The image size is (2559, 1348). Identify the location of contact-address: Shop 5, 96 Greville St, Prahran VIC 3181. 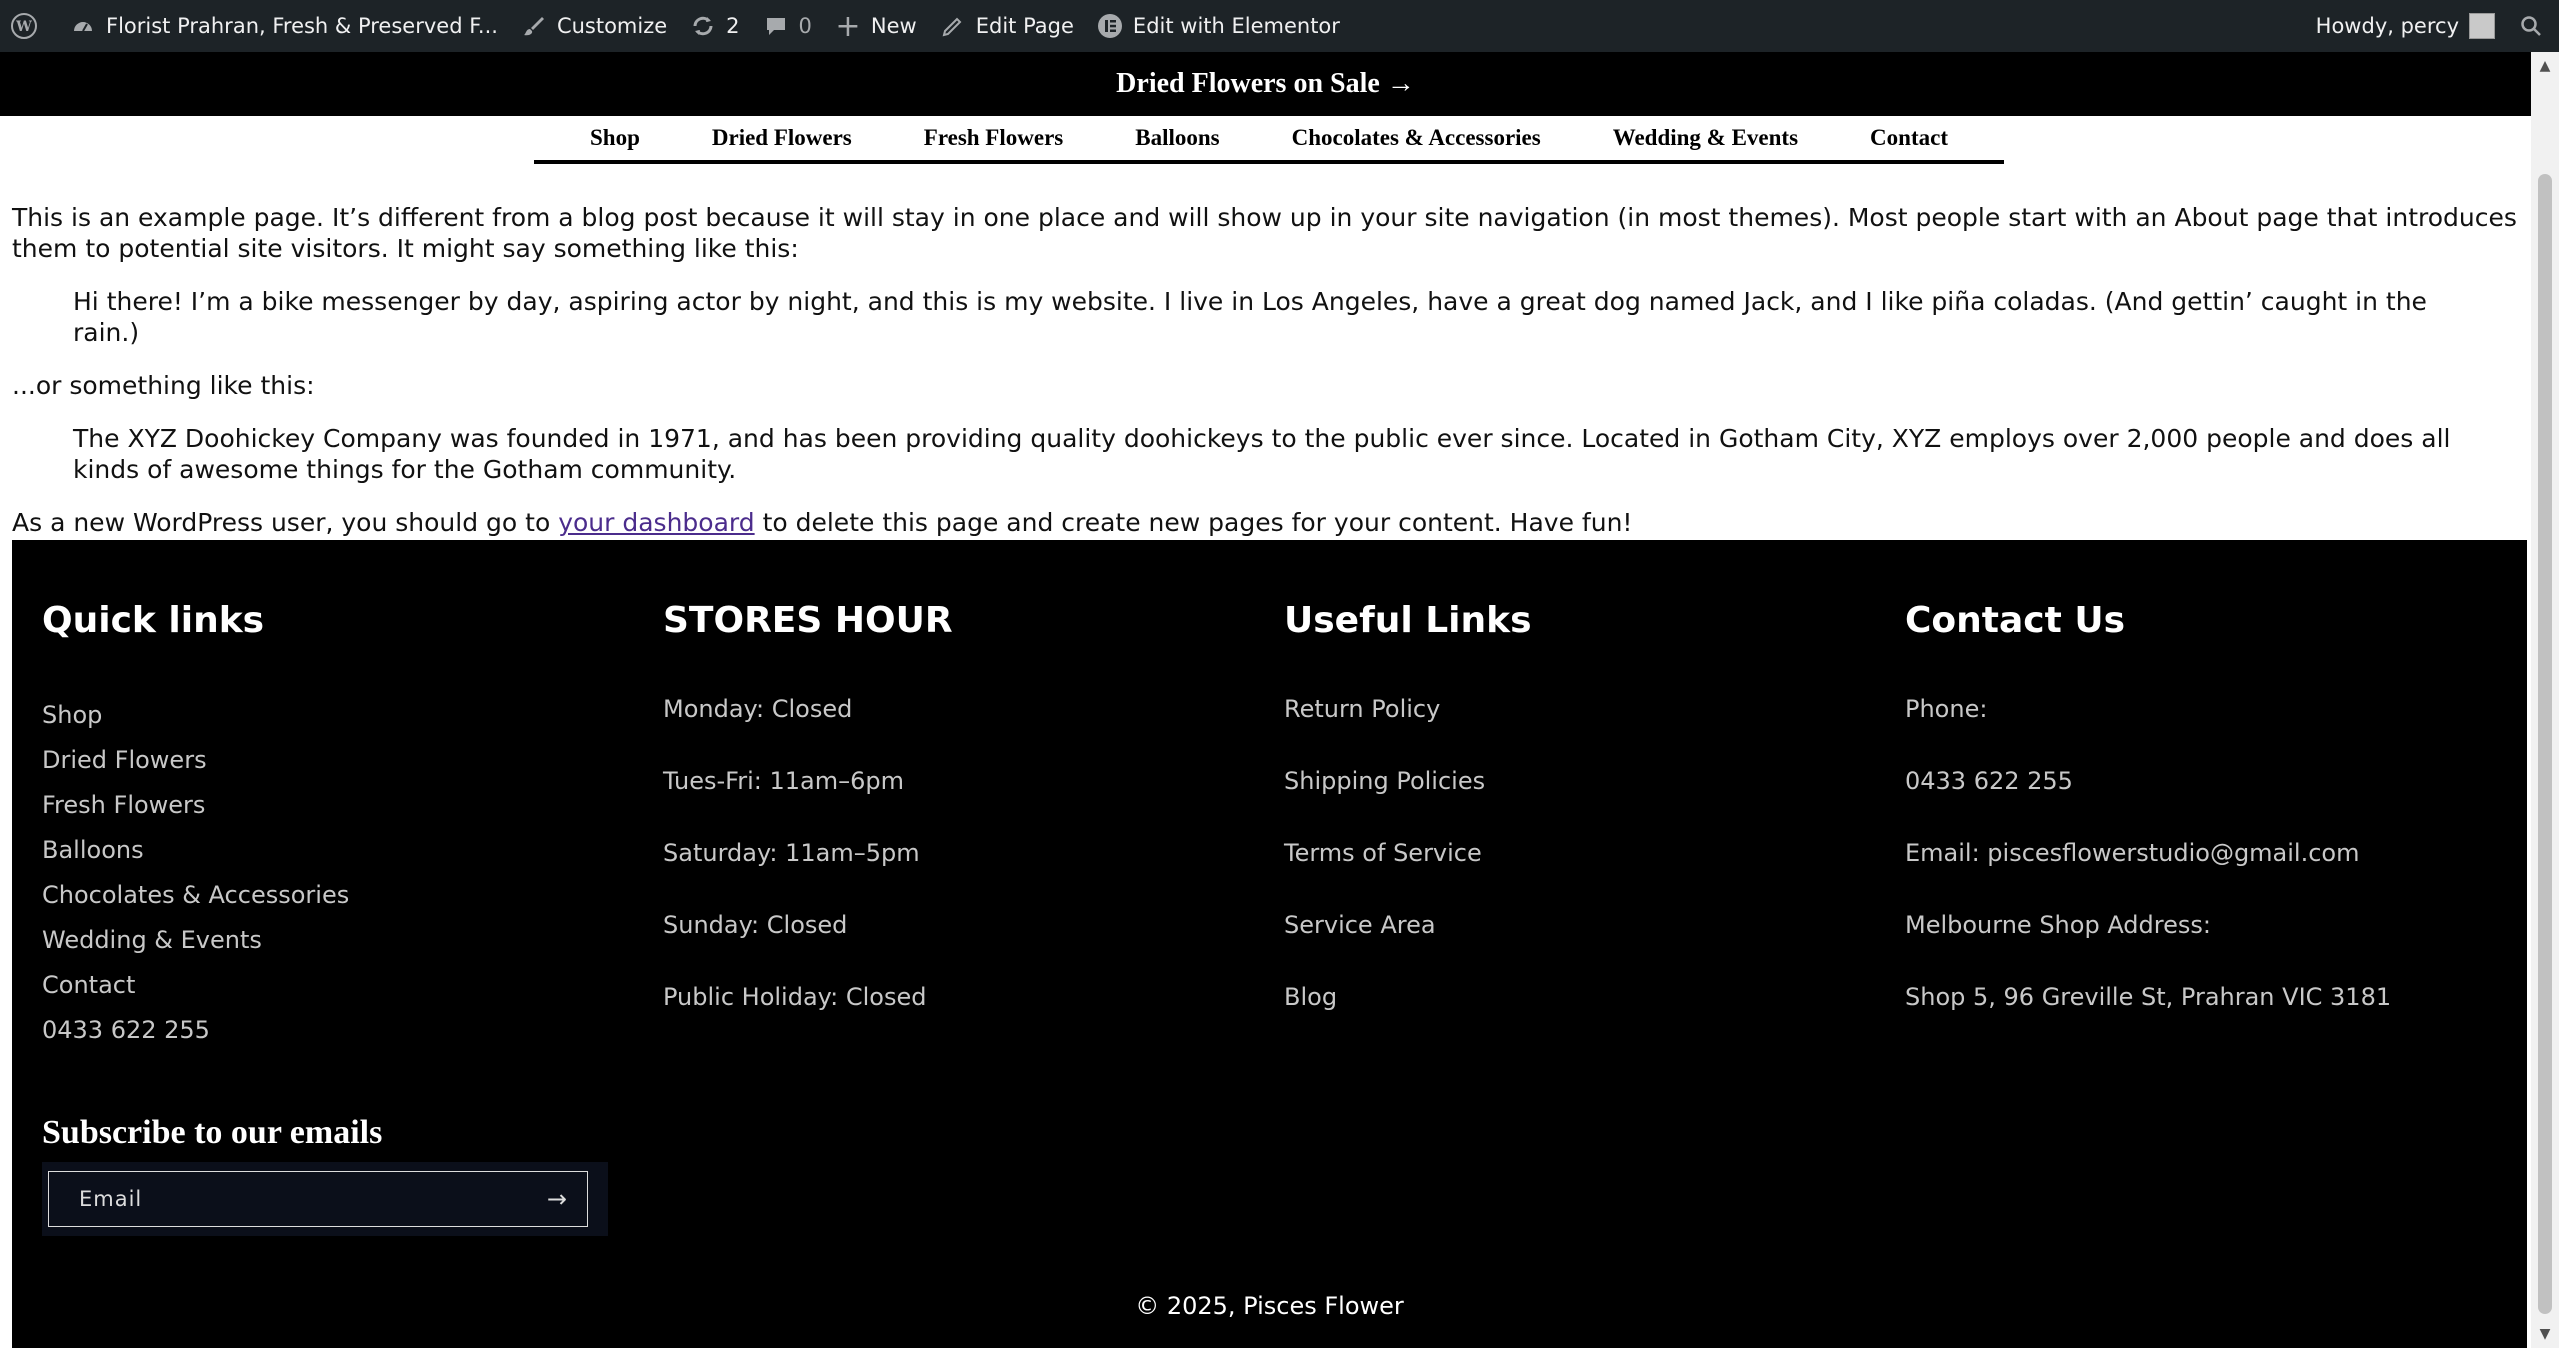
(2148, 997).